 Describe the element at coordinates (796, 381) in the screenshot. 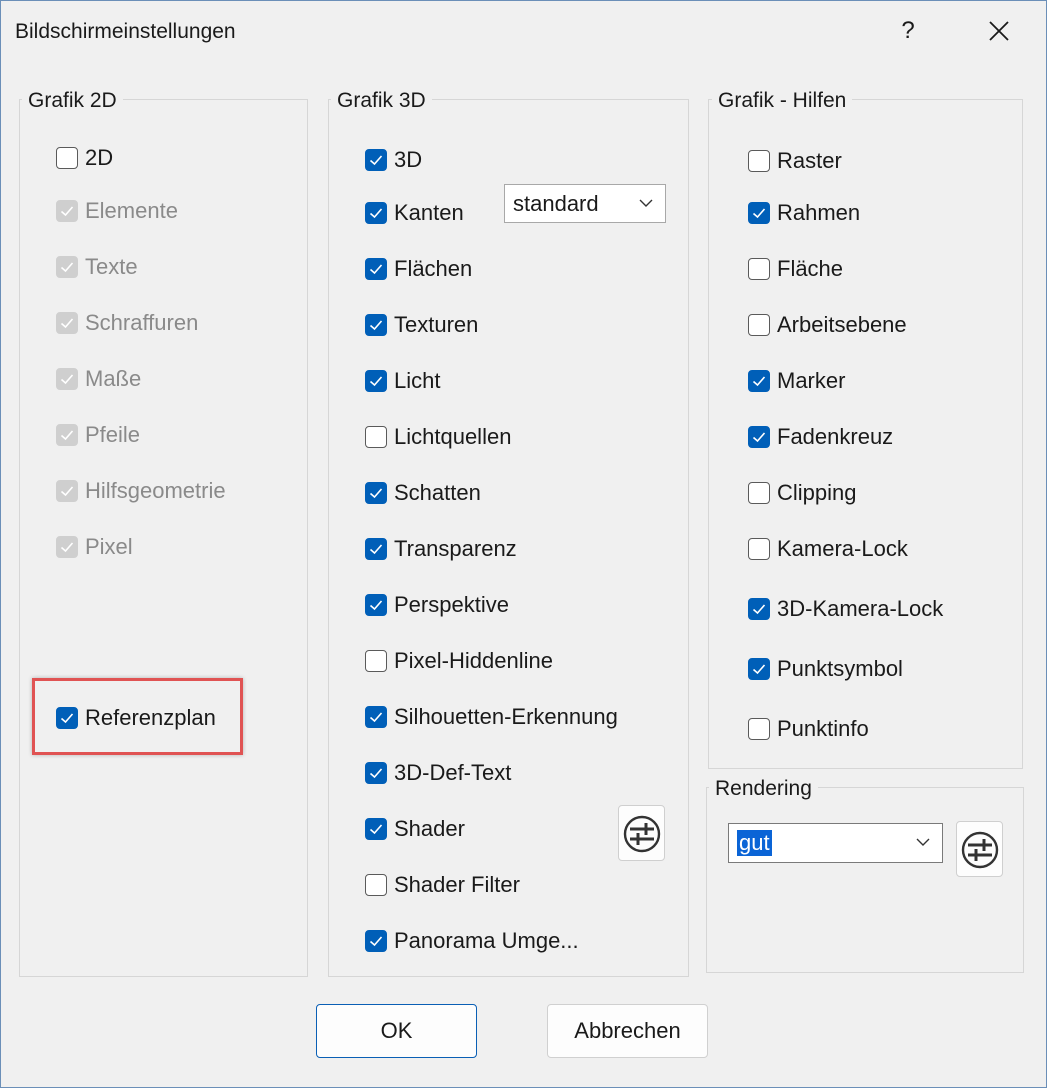

I see `checkbox-marker: Marker` at that location.